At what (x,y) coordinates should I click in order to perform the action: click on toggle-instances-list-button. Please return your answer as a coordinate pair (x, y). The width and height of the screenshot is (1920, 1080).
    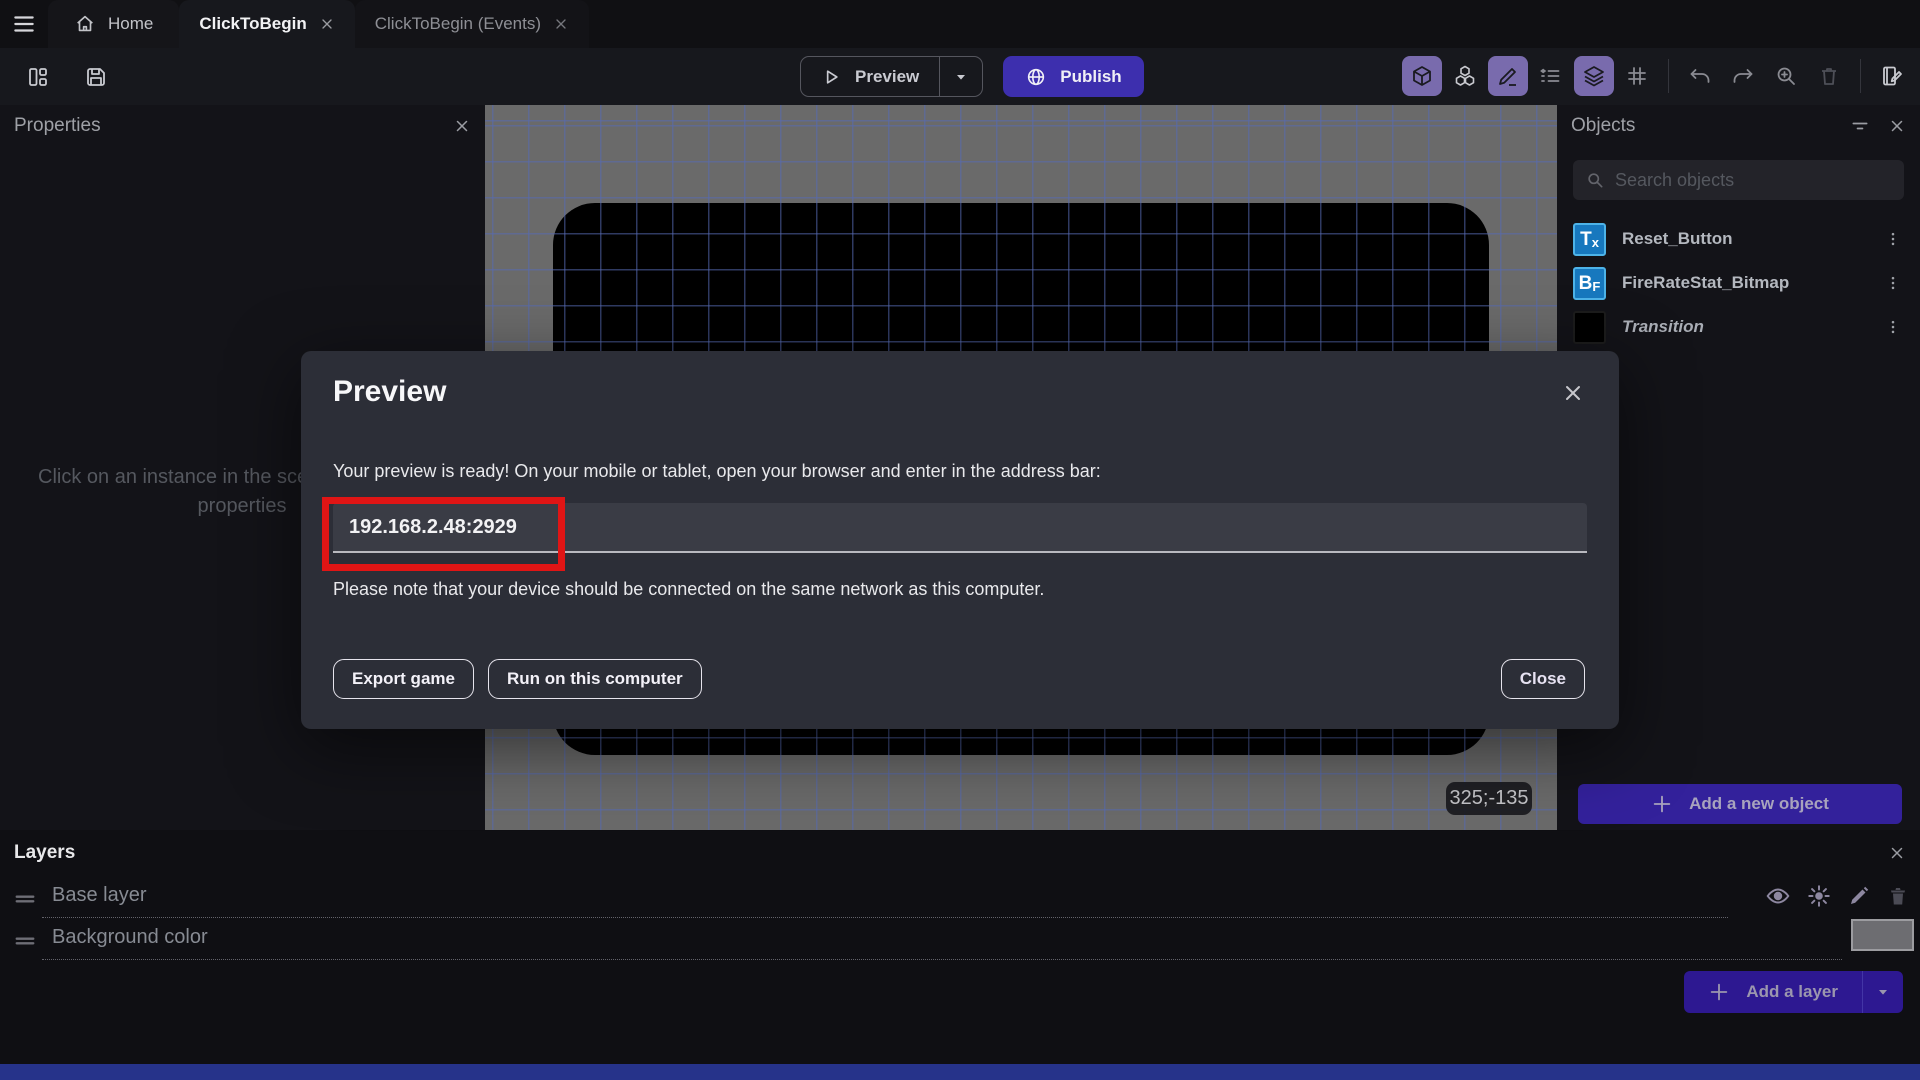
    Looking at the image, I should click on (1551, 76).